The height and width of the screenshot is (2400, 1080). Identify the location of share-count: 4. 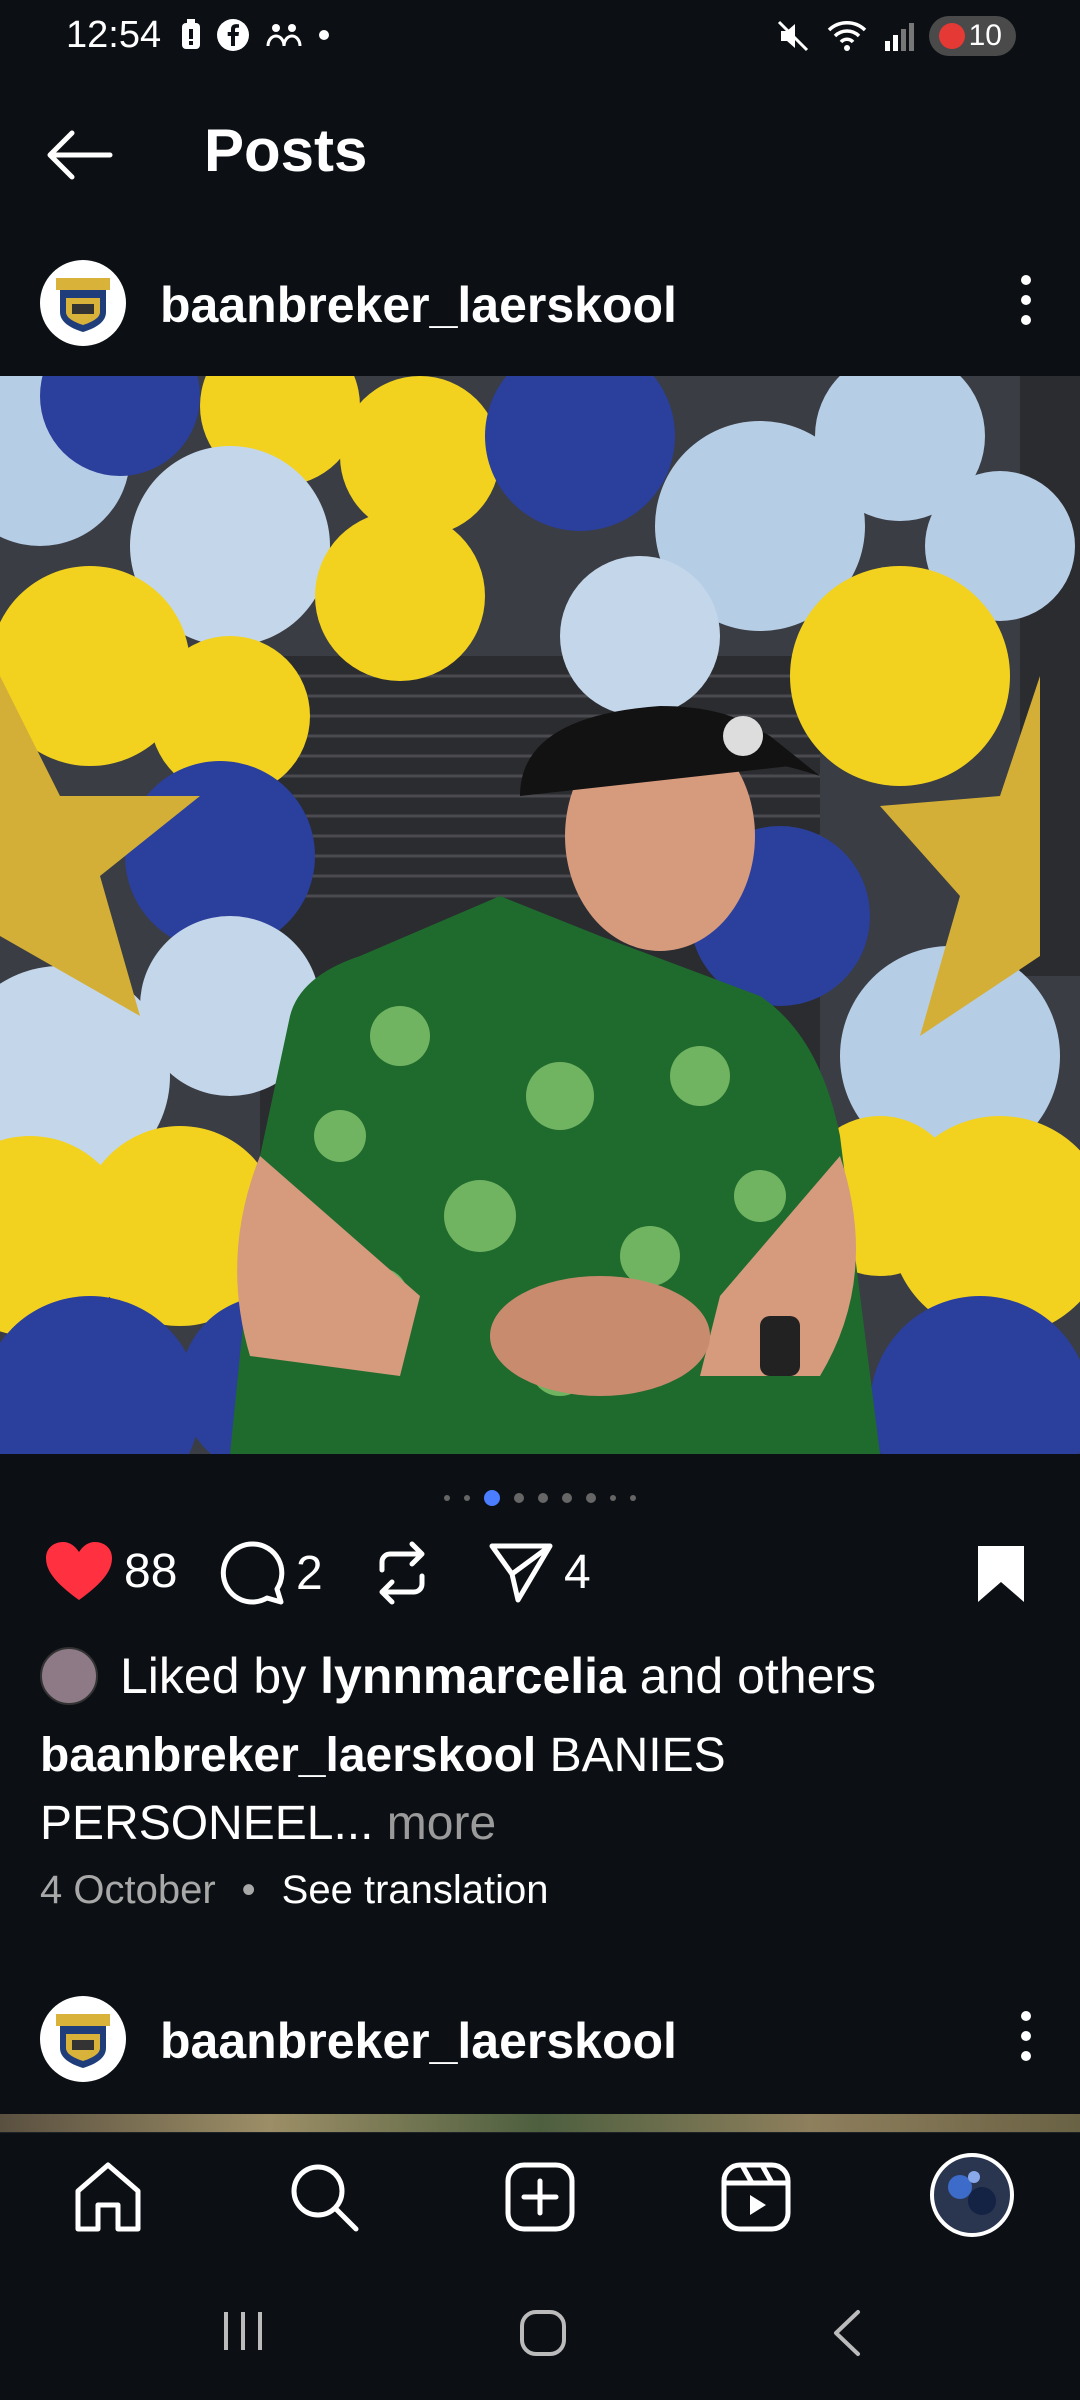
(577, 1572).